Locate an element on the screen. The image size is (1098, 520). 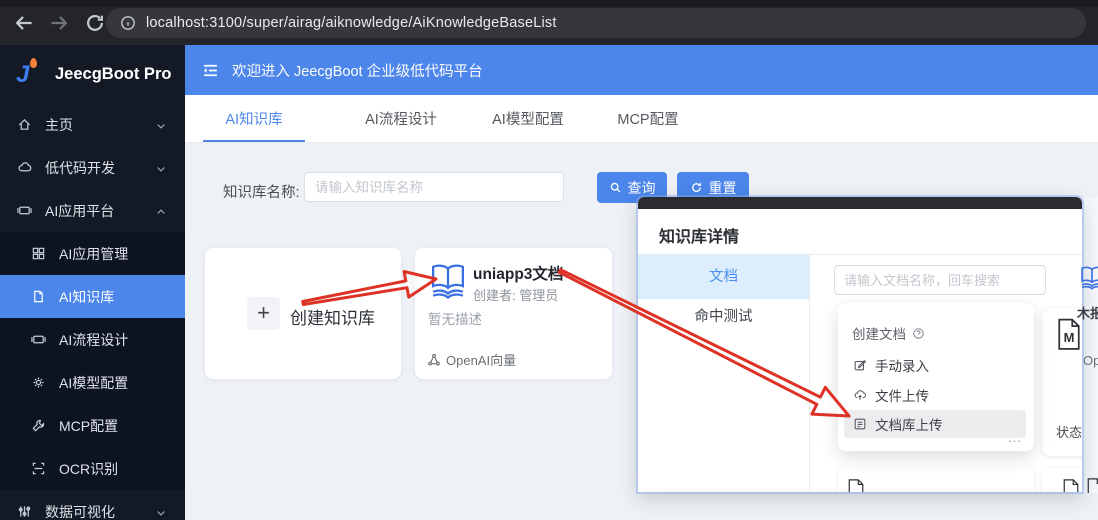
plus-icon: + is located at coordinates (263, 313).